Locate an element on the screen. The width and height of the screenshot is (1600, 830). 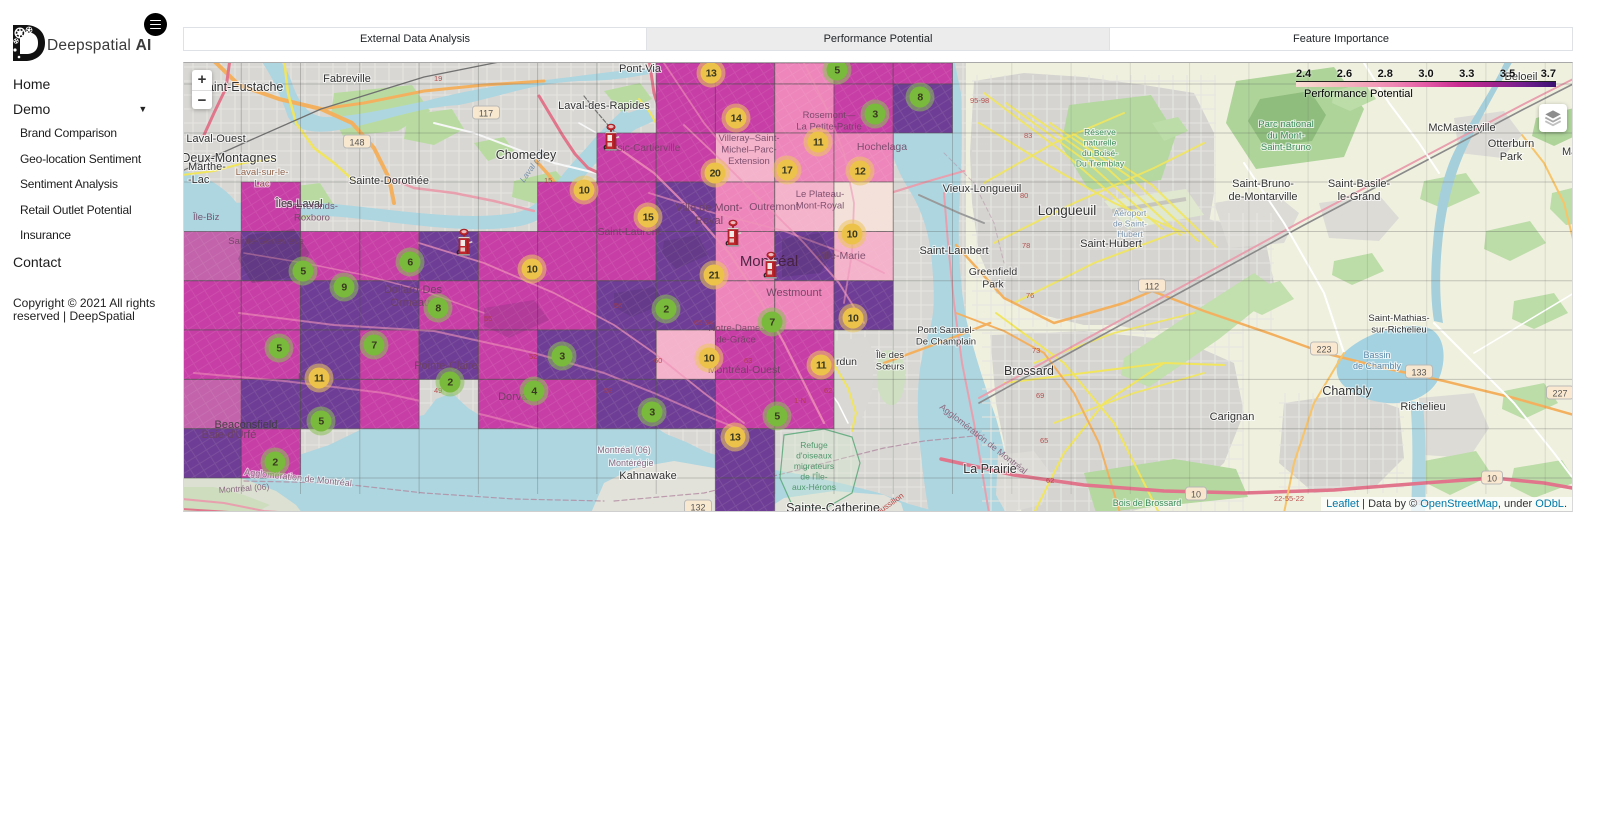
svg-text: Vieux-Longueuil is located at coordinates (982, 189).